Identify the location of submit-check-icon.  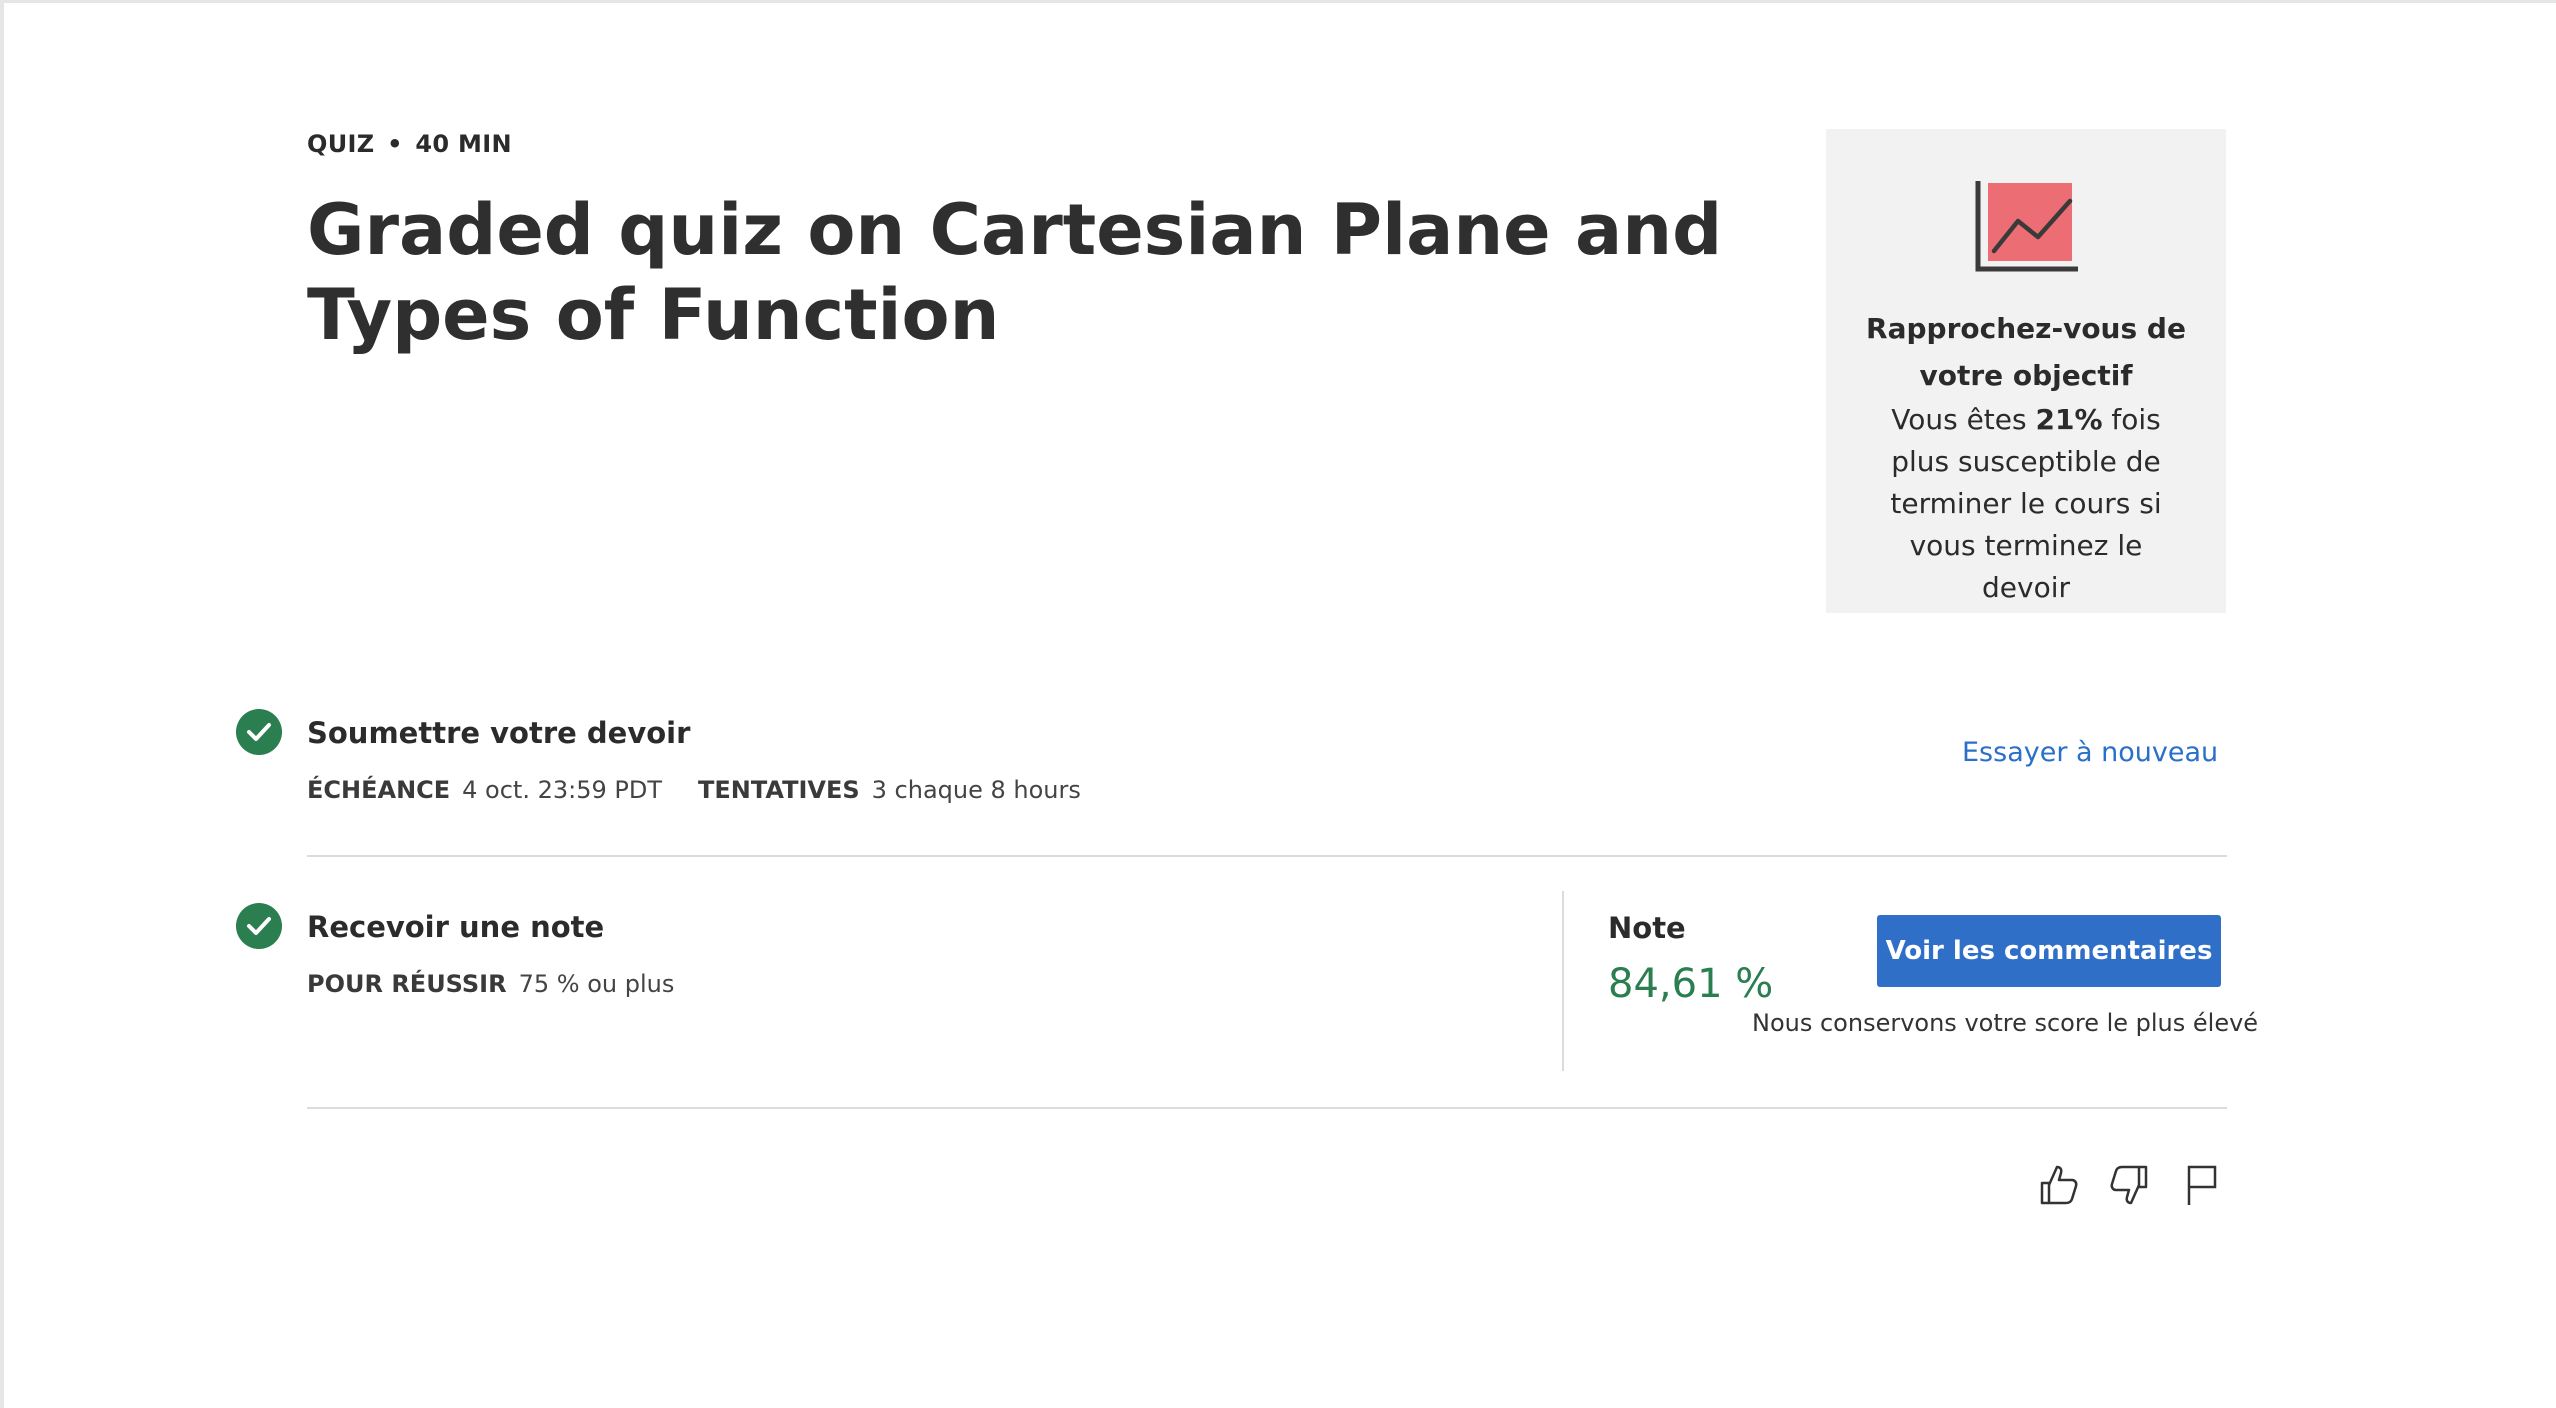
(259, 732).